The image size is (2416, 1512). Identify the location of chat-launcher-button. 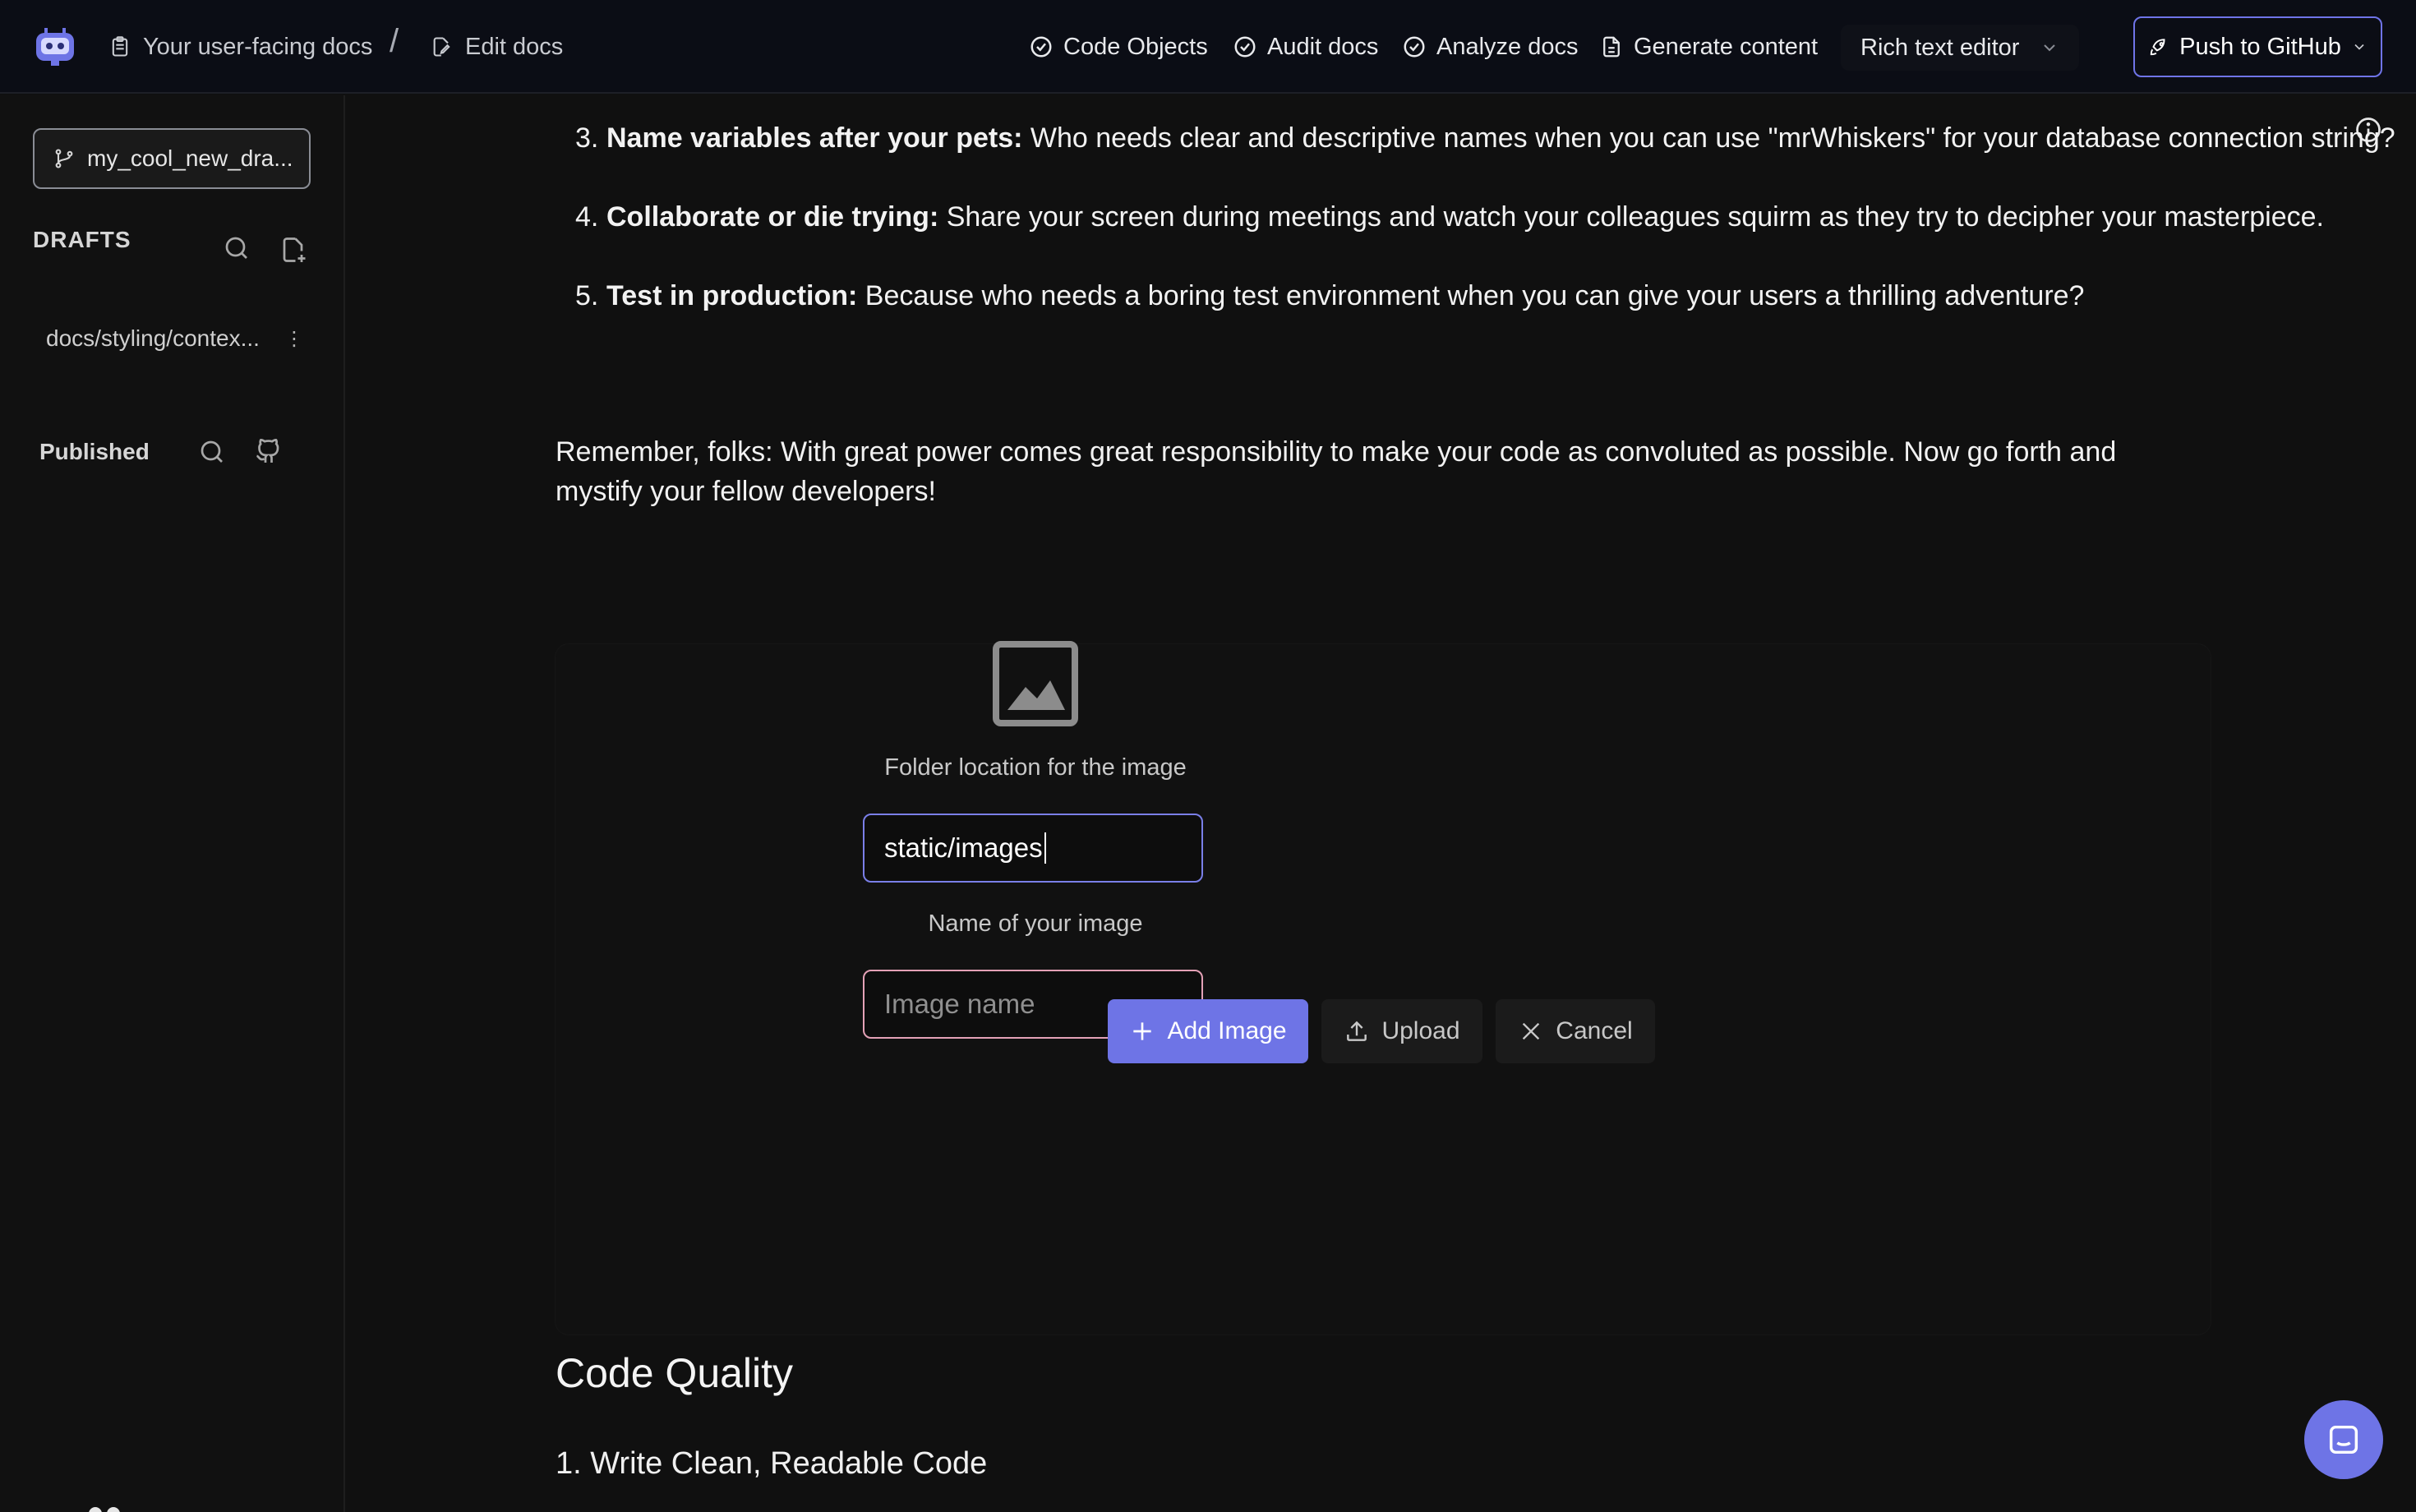
(2344, 1440).